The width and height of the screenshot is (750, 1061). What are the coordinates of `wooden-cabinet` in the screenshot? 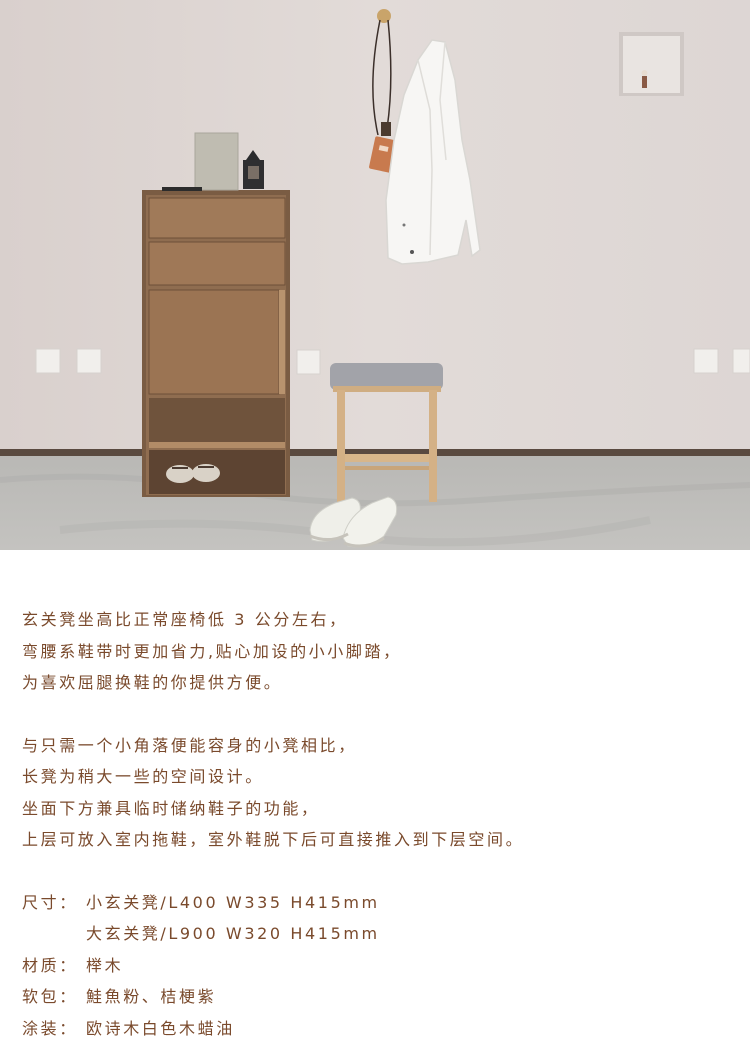 It's located at (216, 343).